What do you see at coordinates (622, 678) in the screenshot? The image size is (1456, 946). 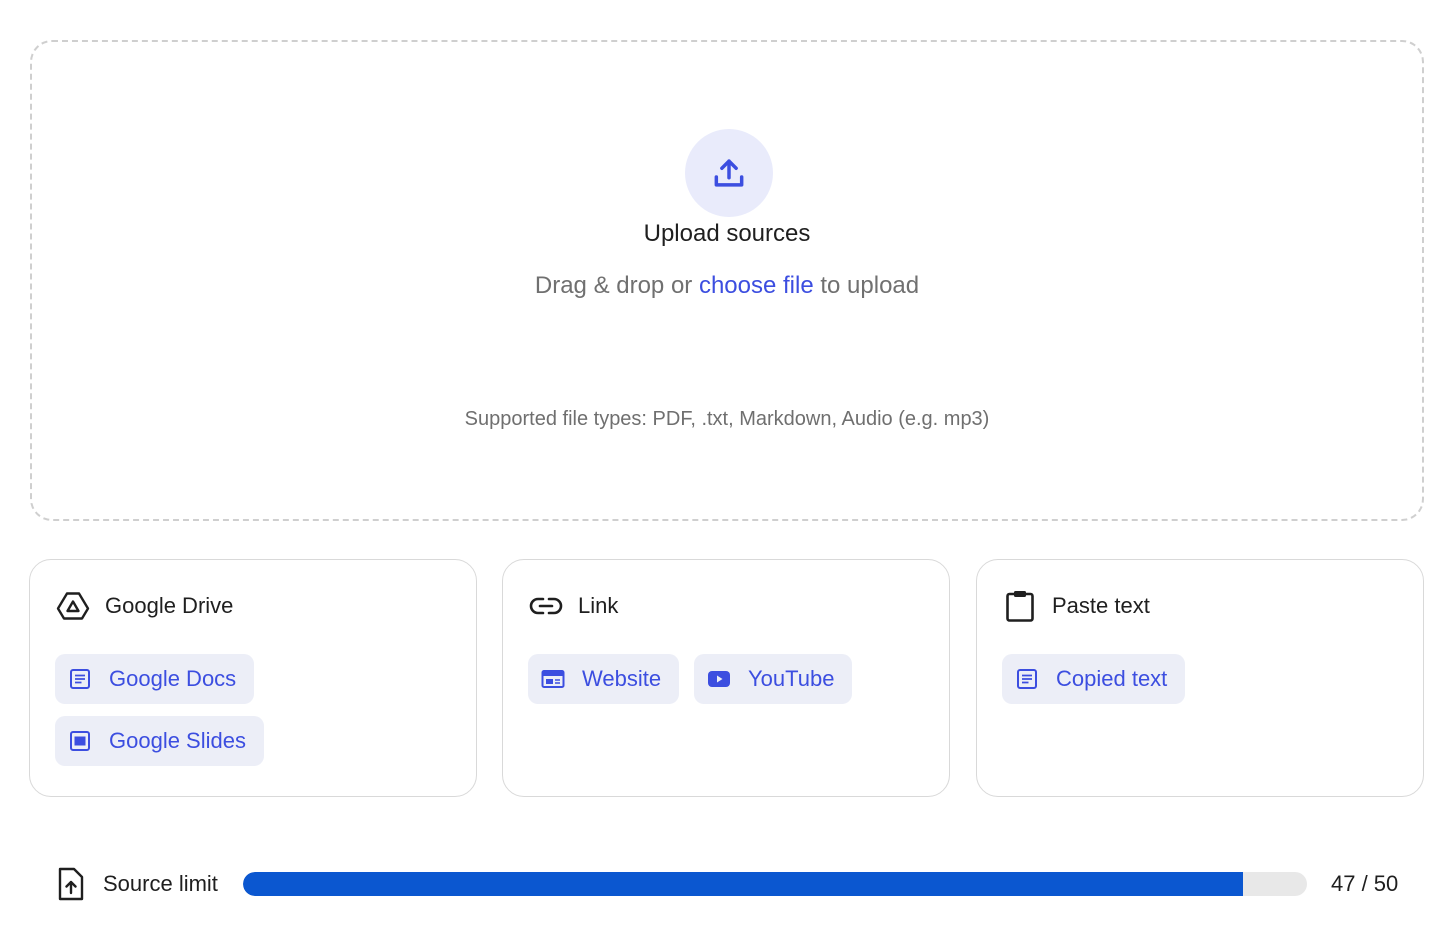 I see `website-label: Website` at bounding box center [622, 678].